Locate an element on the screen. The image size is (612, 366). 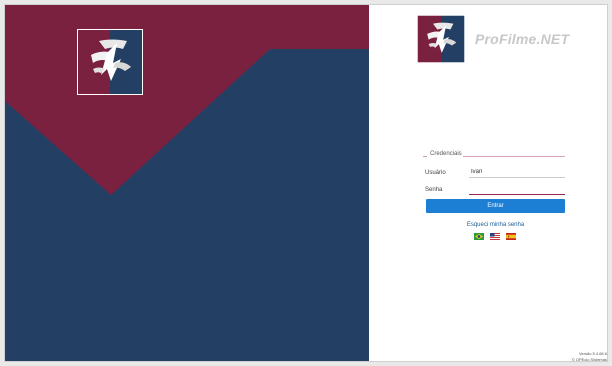
password-label: Senha is located at coordinates (434, 190).